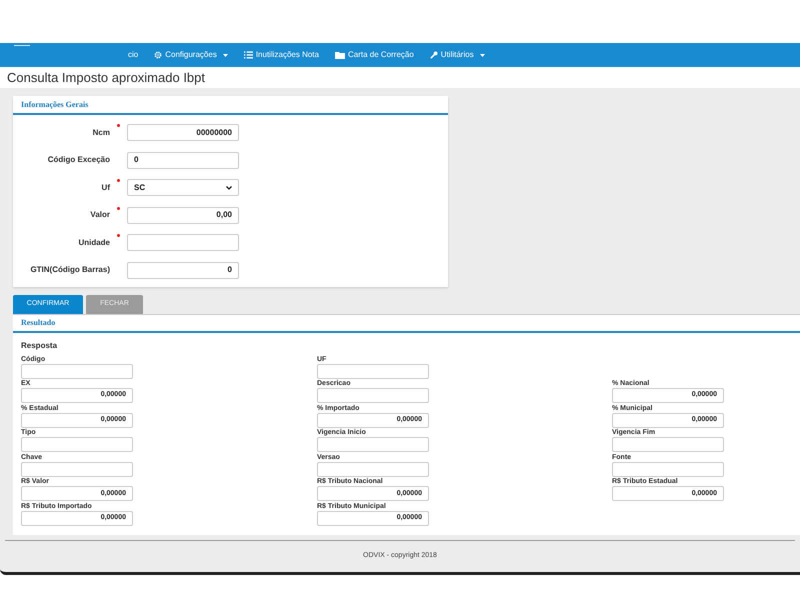  I want to click on field-label: Ncm, so click(101, 132).